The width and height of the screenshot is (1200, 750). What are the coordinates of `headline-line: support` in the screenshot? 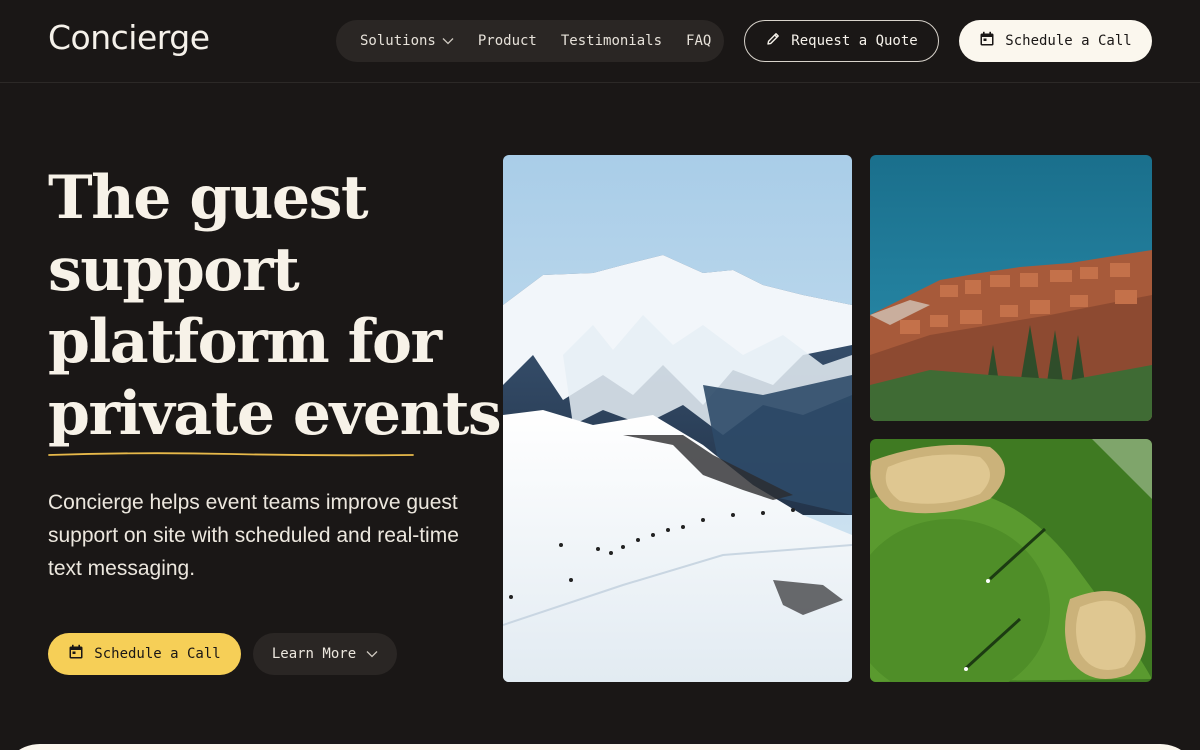 It's located at (174, 270).